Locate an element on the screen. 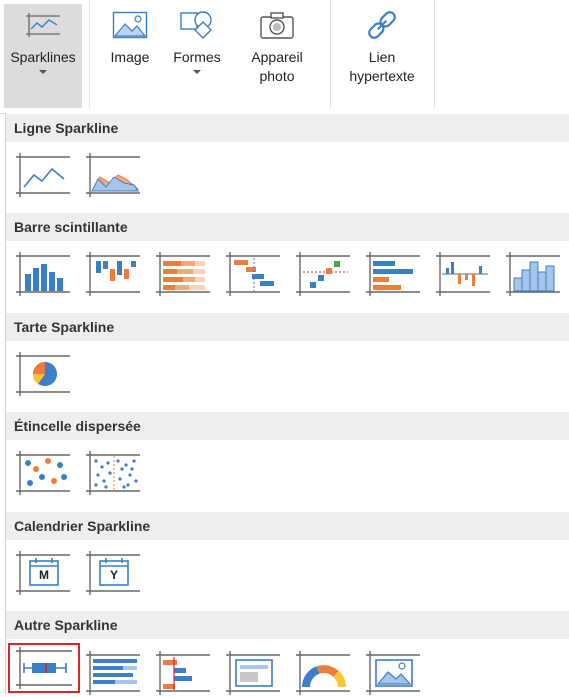 Image resolution: width=569 pixels, height=697 pixels. bar-posneg-option is located at coordinates (463, 273).